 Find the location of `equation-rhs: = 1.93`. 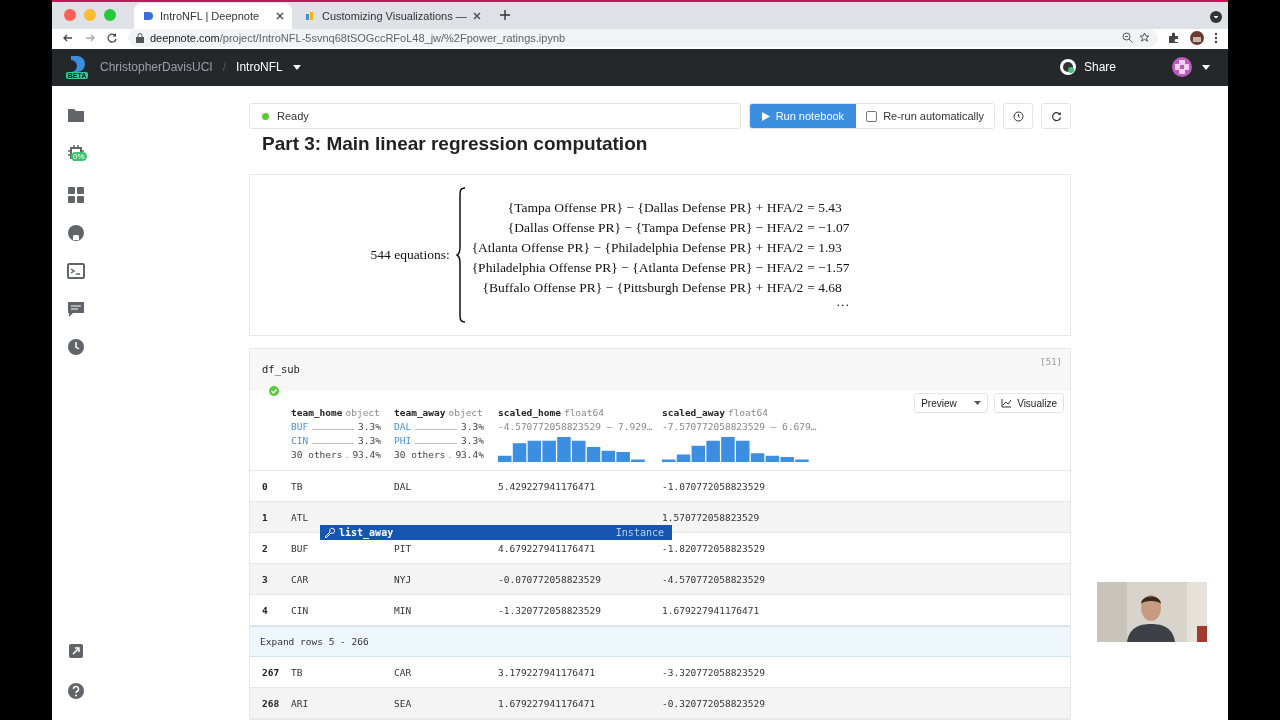

equation-rhs: = 1.93 is located at coordinates (825, 248).